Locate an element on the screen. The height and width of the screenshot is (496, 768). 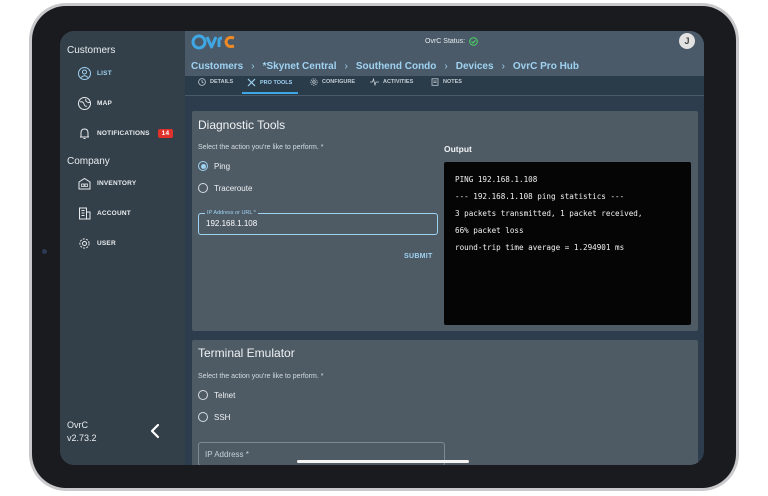
output-label: Output is located at coordinates (458, 149).